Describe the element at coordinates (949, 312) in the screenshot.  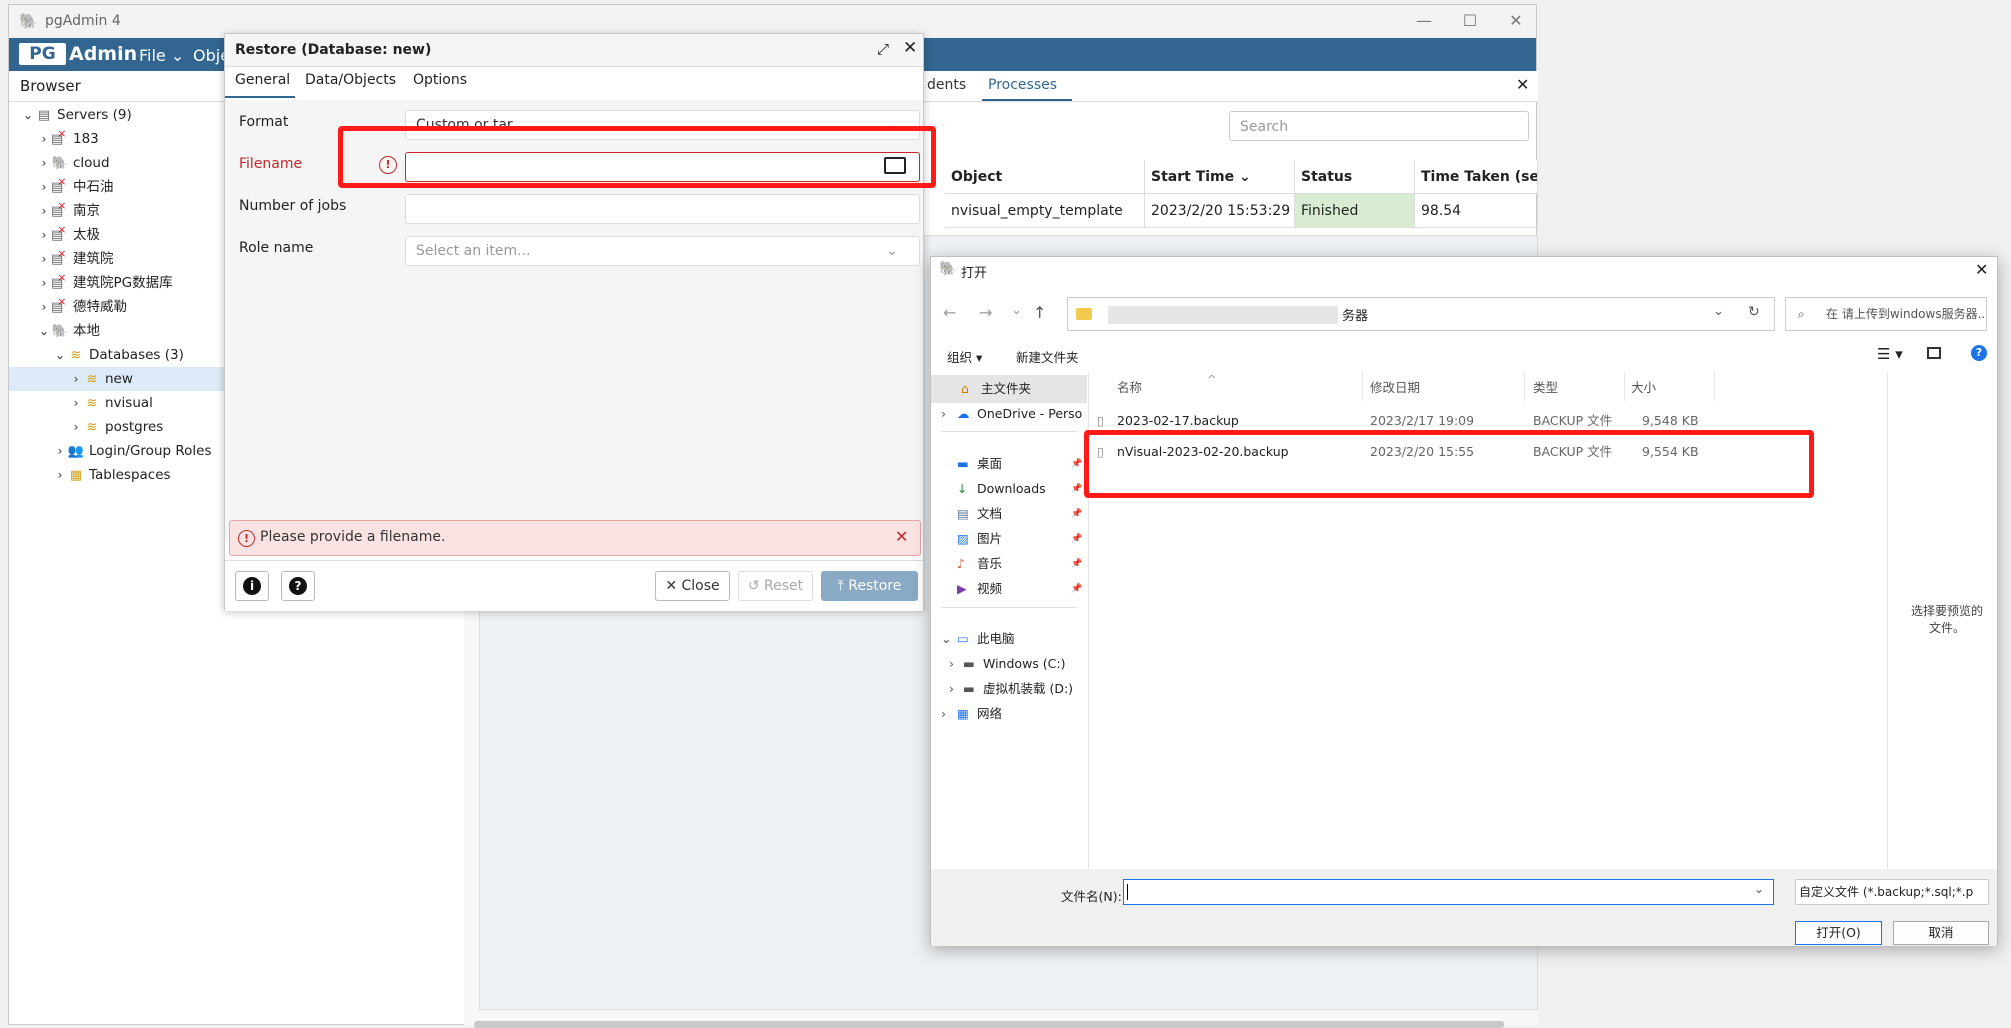
I see `back-icon: ←` at that location.